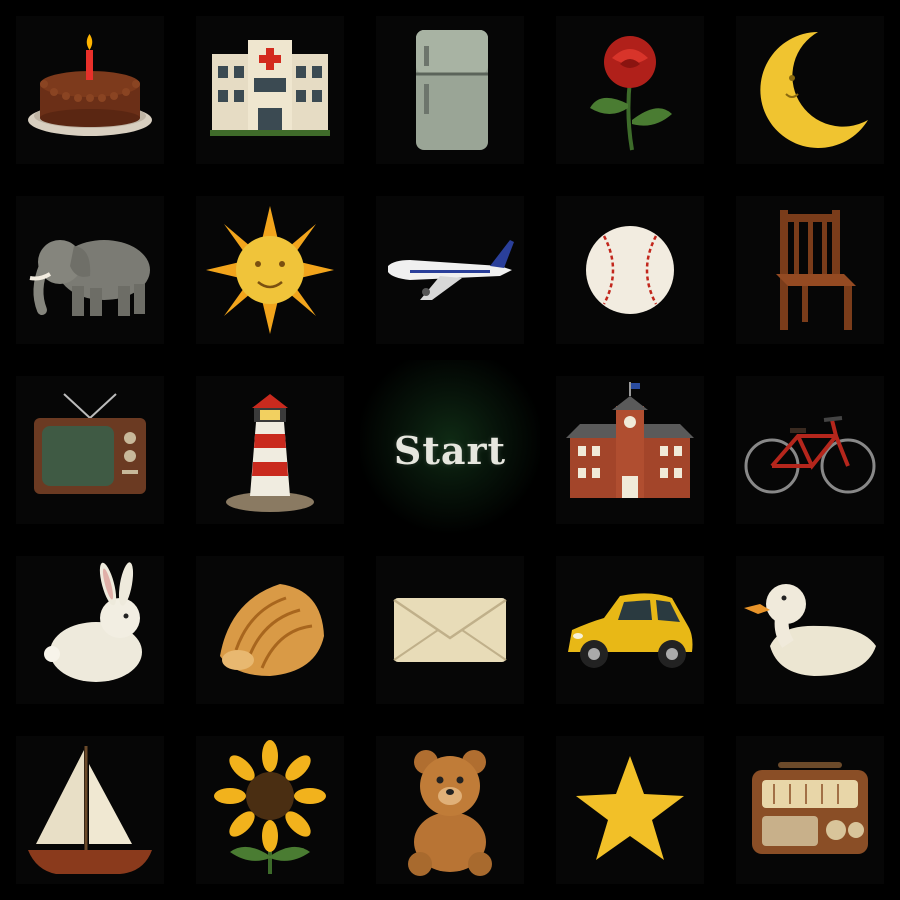 This screenshot has width=900, height=900. I want to click on tile-refrigerator, so click(450, 90).